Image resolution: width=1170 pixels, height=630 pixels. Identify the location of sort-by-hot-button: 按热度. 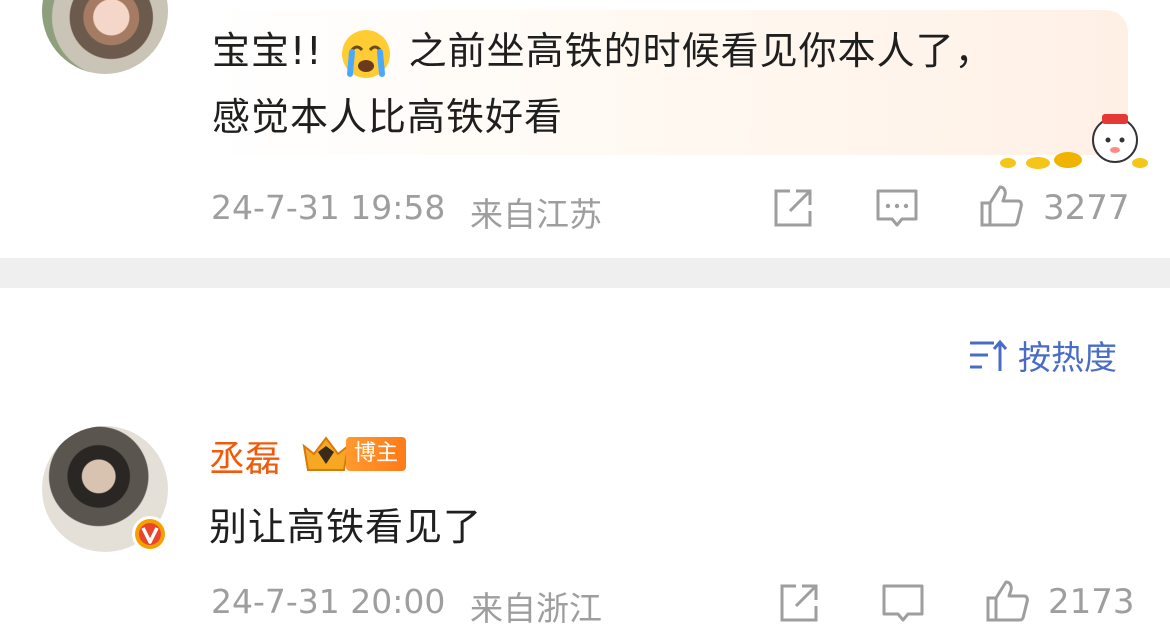
(1042, 355).